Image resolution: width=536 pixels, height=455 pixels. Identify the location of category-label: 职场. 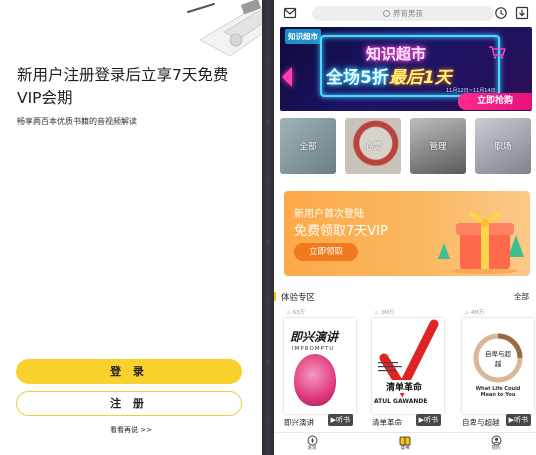
(503, 147).